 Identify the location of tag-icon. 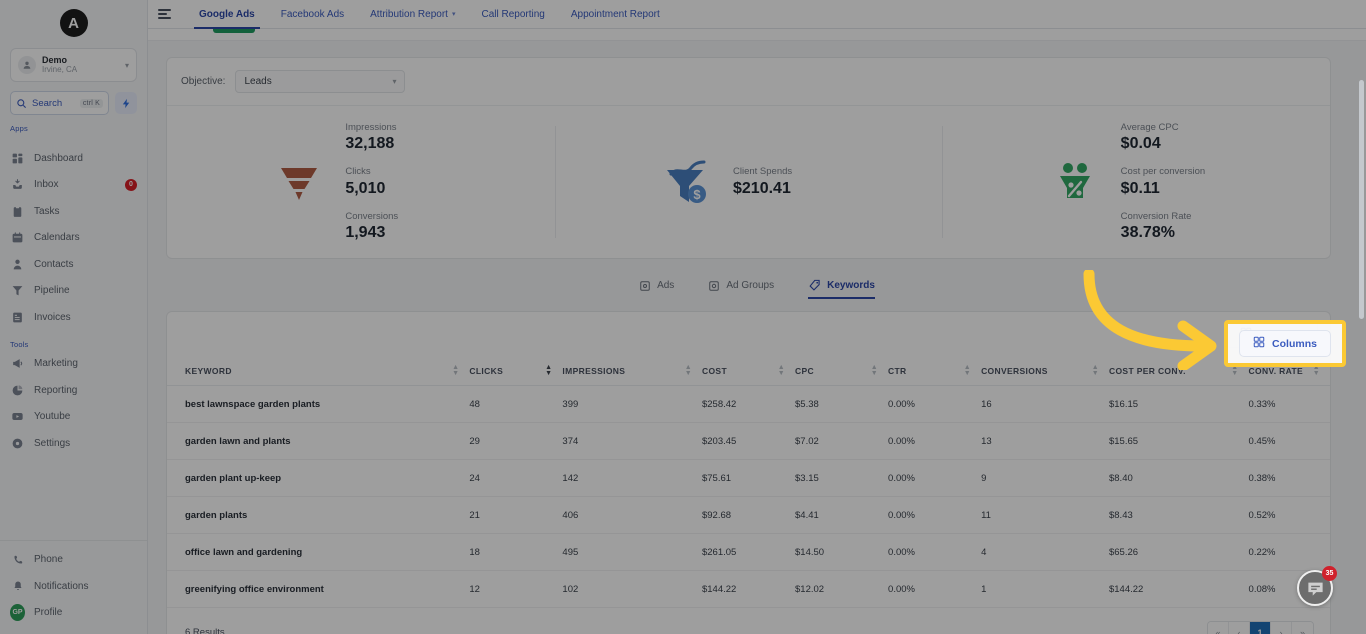
(814, 285).